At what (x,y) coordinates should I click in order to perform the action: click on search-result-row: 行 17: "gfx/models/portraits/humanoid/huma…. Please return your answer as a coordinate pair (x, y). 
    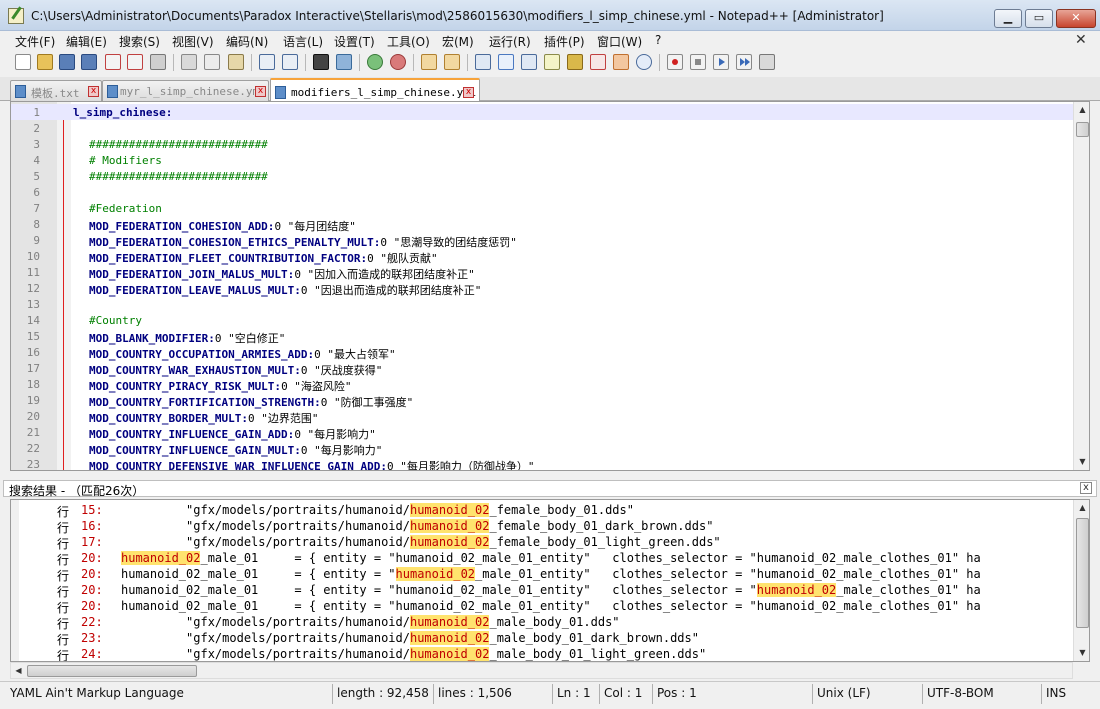
    Looking at the image, I should click on (542, 542).